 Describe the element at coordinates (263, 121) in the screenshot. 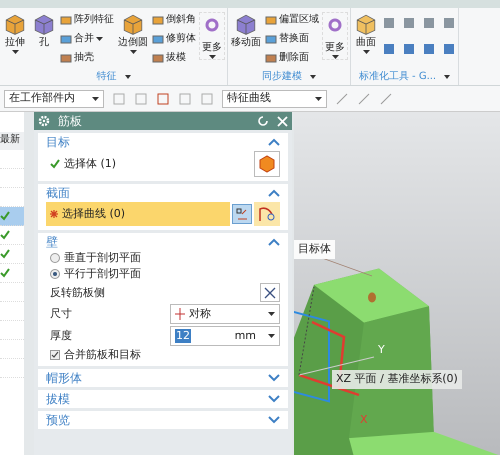

I see `reset-icon` at that location.